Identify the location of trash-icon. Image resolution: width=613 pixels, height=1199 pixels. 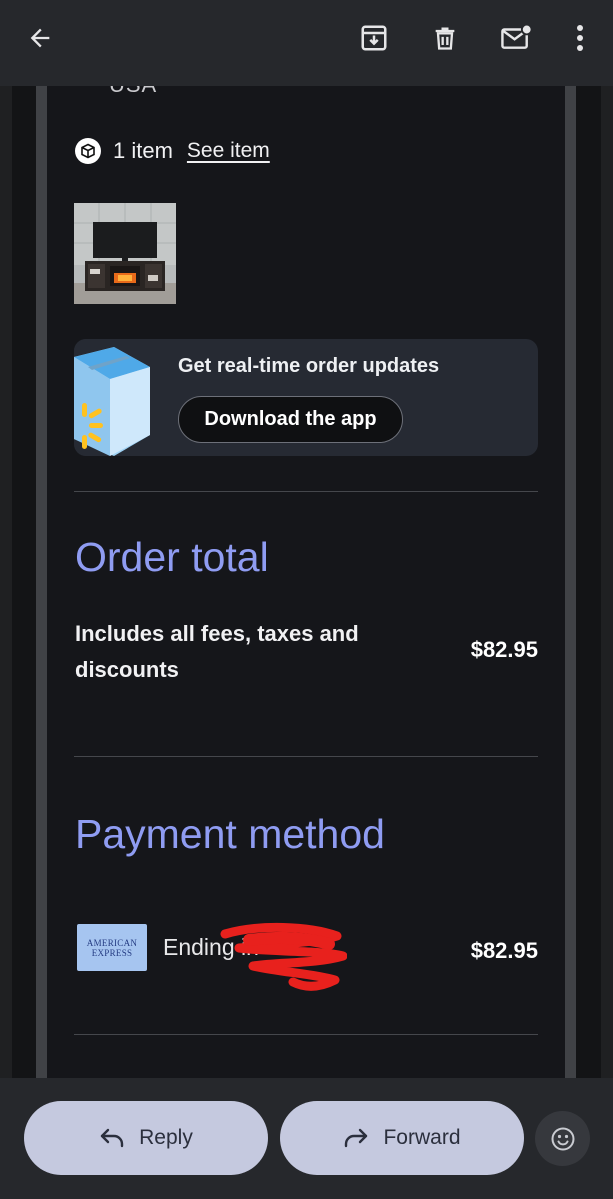
(445, 38).